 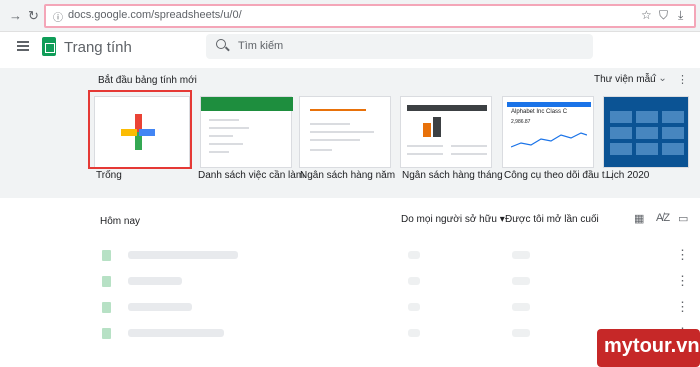 I want to click on template-label-blank: Trống, so click(x=109, y=175).